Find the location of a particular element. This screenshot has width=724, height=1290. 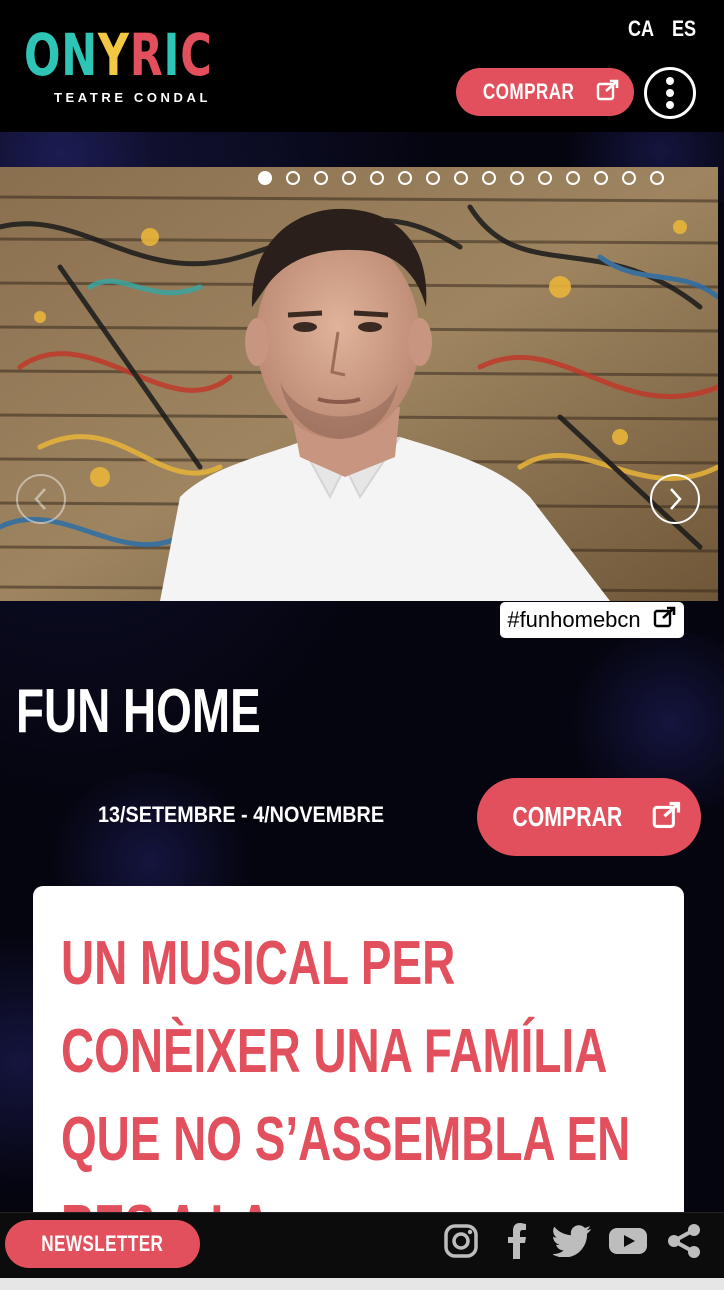

newsletter-button: NEWSLETTER is located at coordinates (102, 1244).